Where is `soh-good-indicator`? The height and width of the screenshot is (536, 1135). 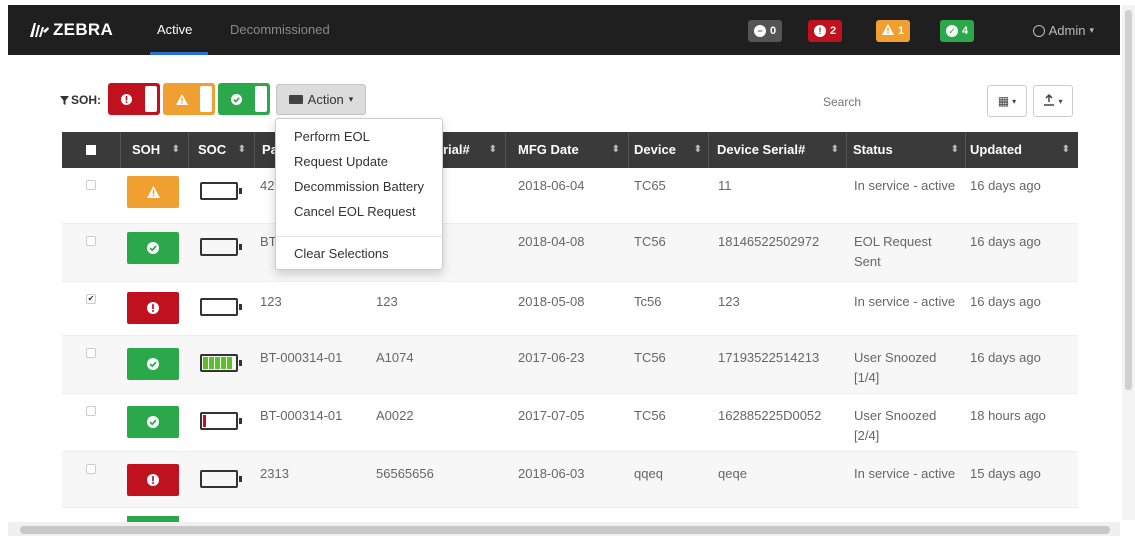
soh-good-indicator is located at coordinates (153, 422).